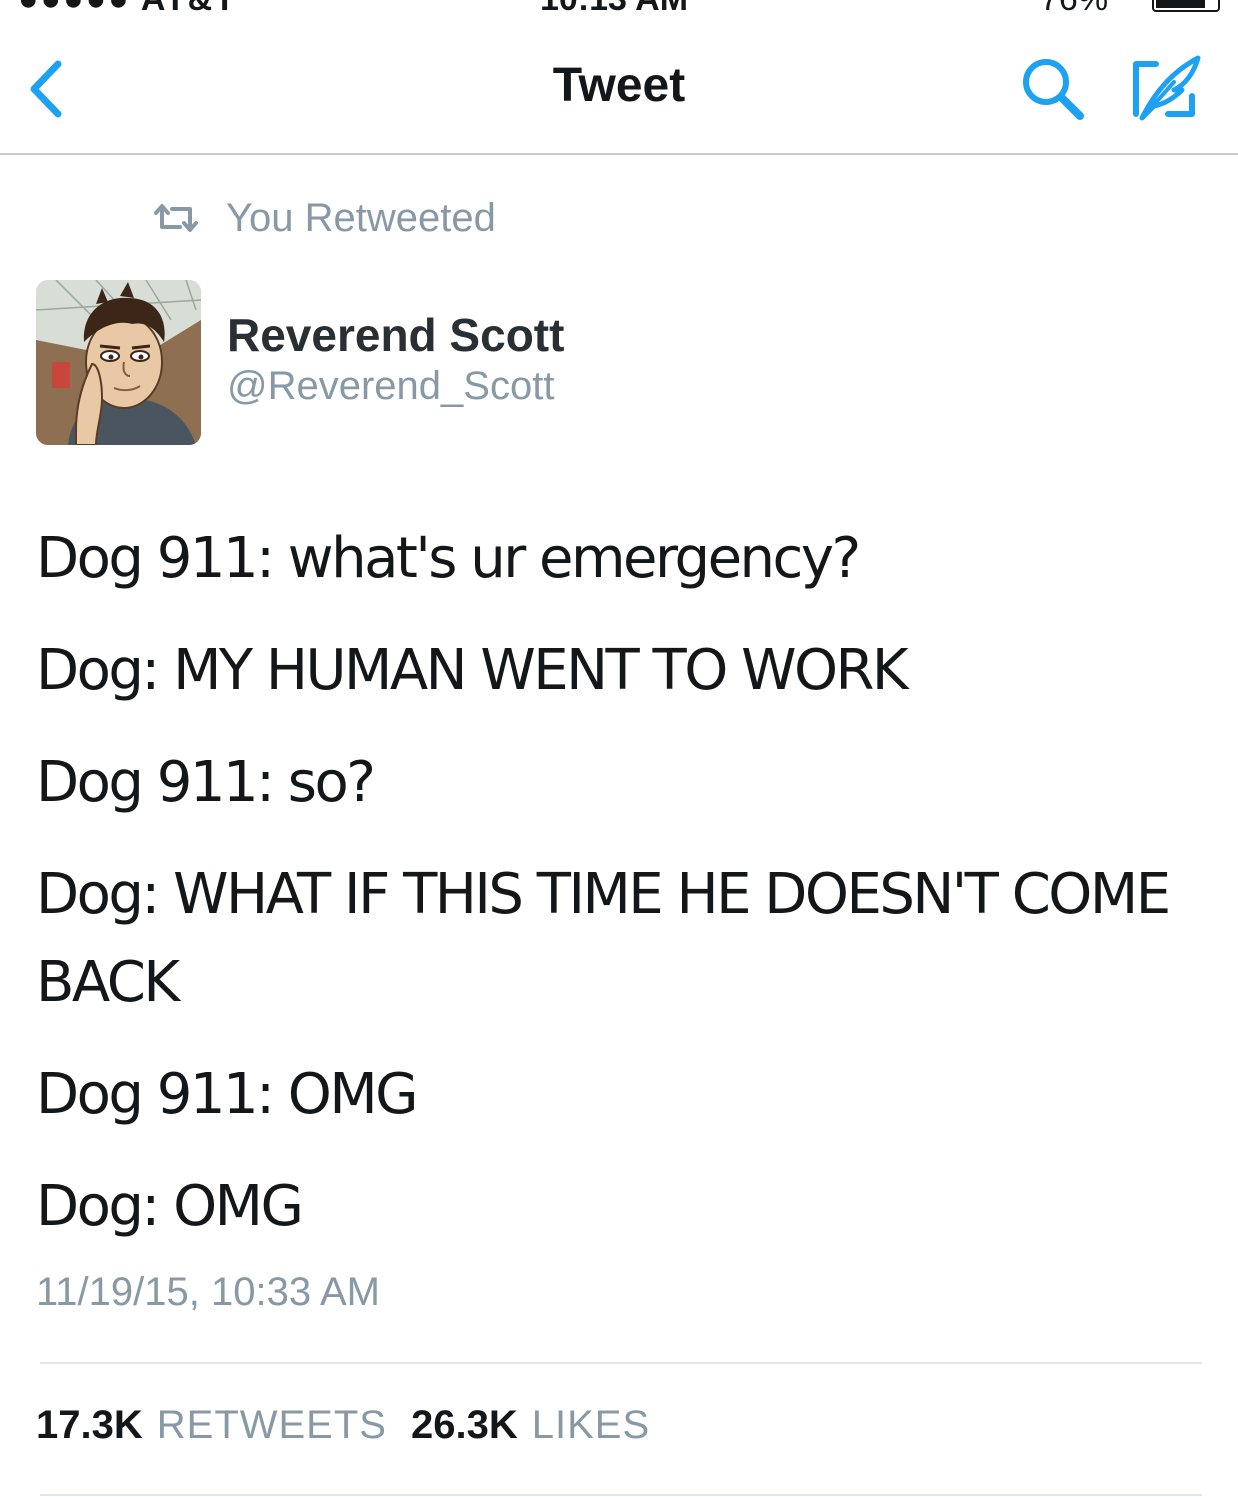  I want to click on status-time: 10:13 AM, so click(614, 6).